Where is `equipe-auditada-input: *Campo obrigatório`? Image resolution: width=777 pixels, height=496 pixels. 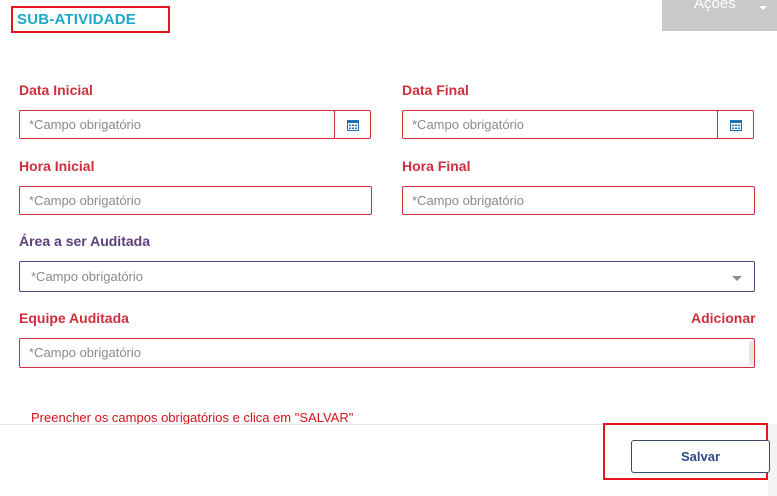 equipe-auditada-input: *Campo obrigatório is located at coordinates (387, 353).